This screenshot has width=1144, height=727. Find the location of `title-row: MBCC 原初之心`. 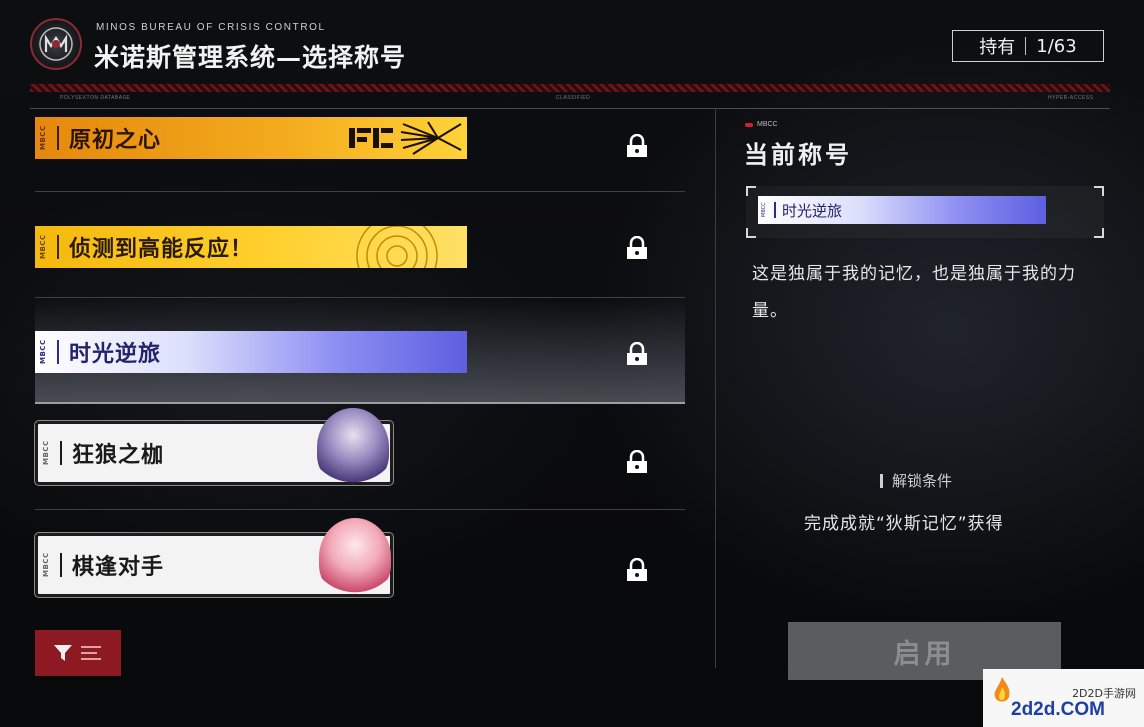

title-row: MBCC 原初之心 is located at coordinates (360, 151).